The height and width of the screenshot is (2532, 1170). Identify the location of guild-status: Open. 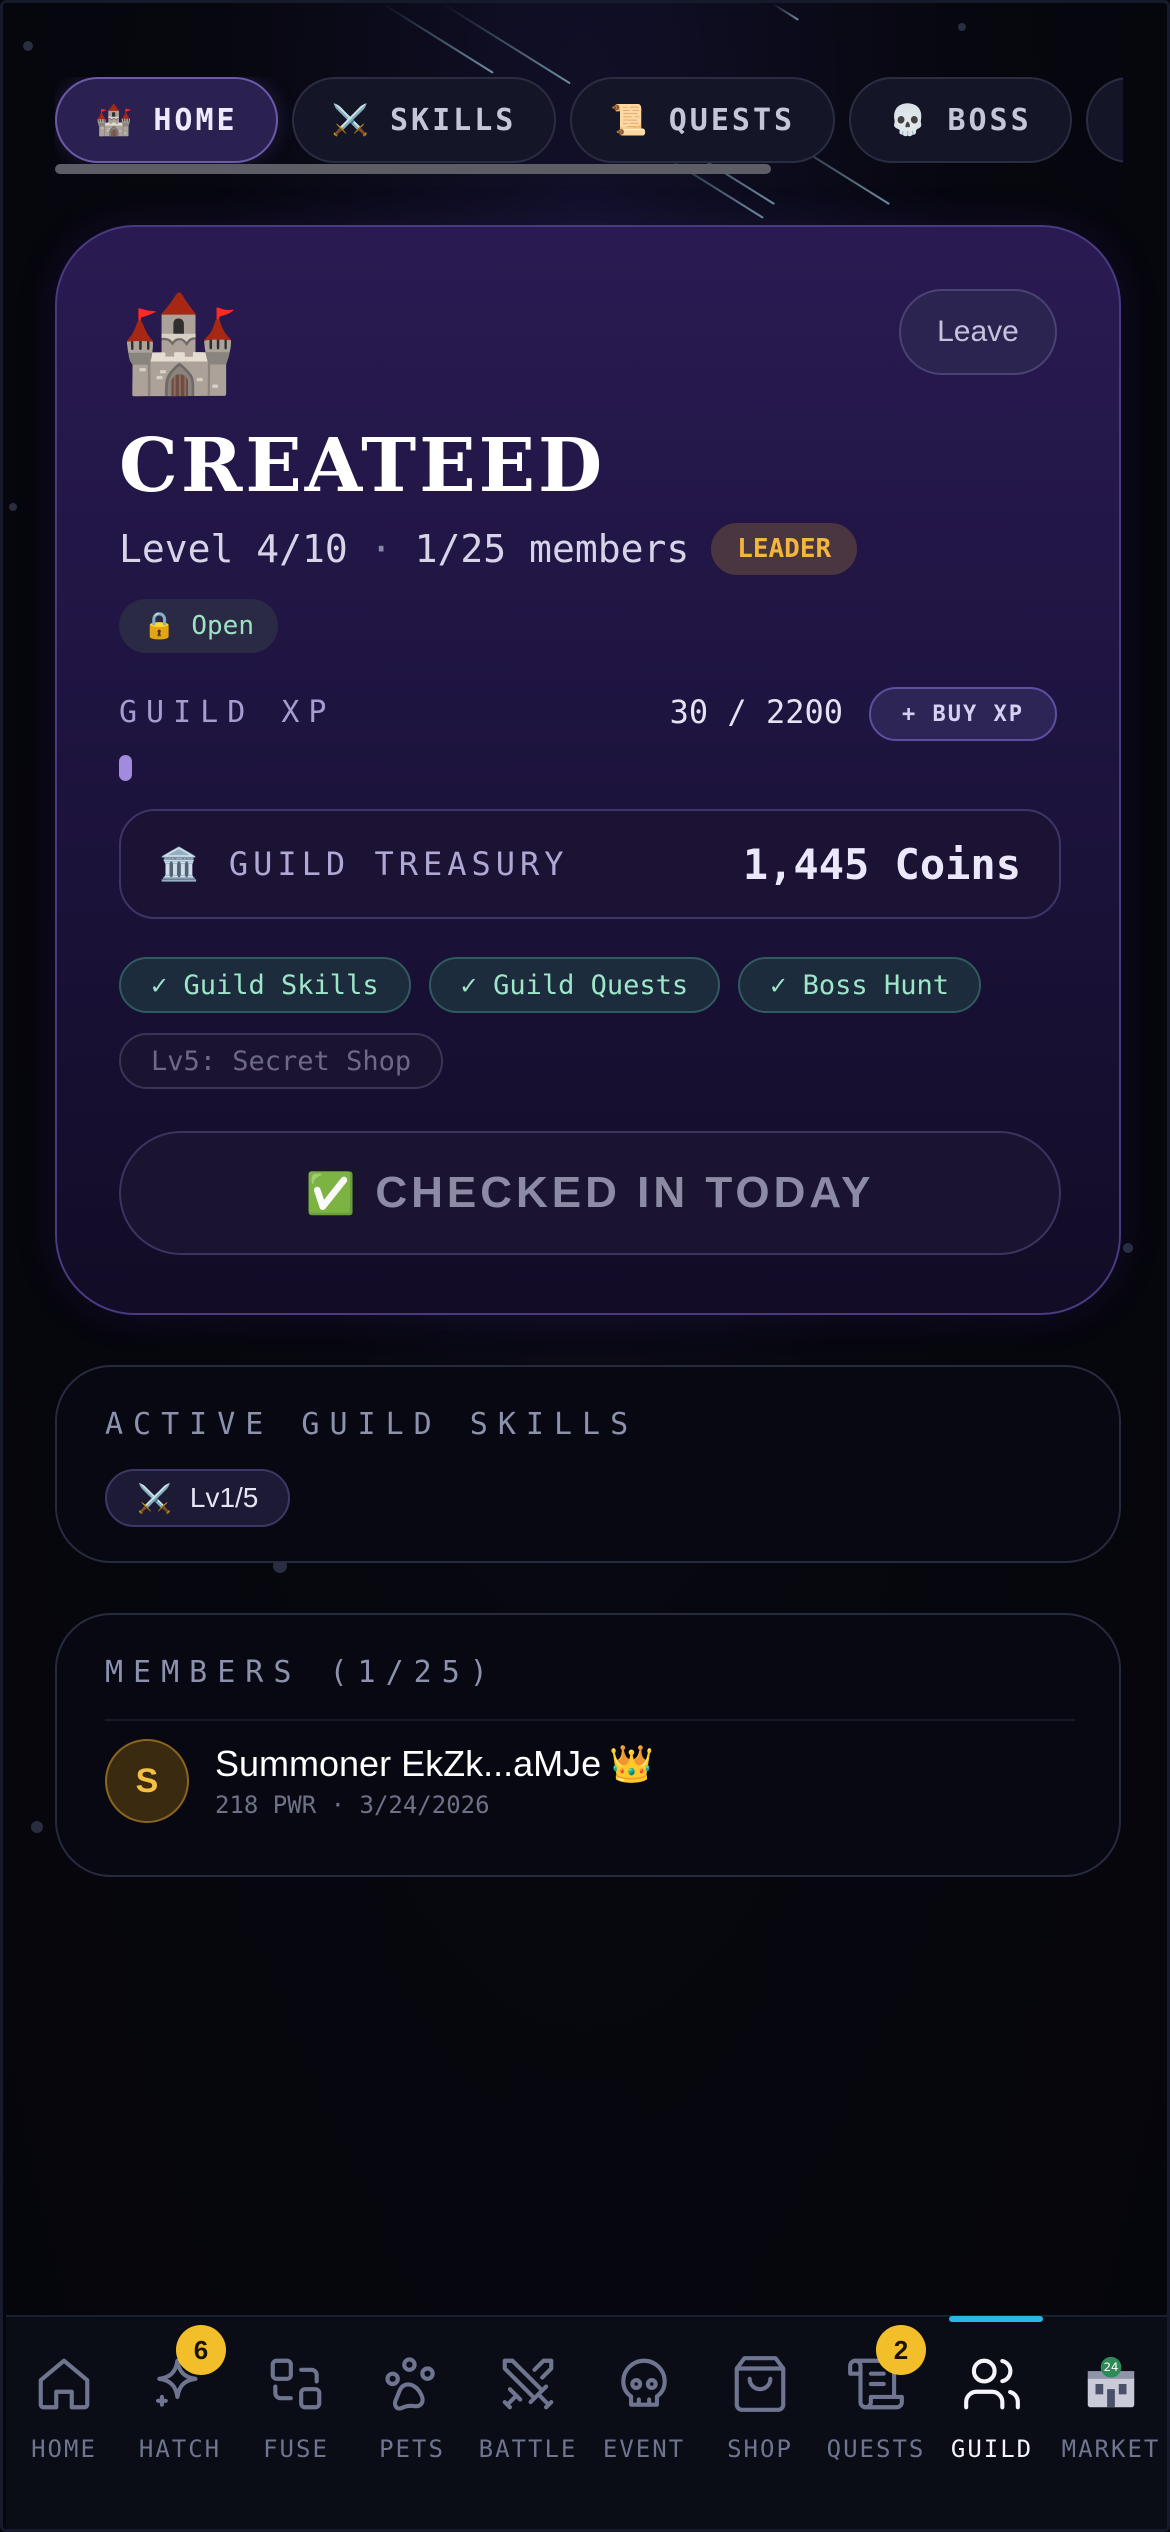
(222, 626).